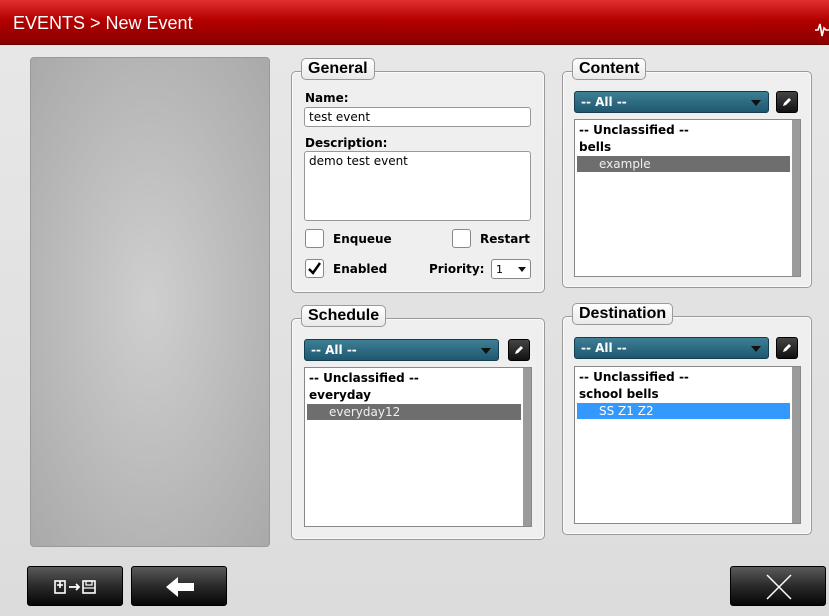  What do you see at coordinates (796, 445) in the screenshot?
I see `destination-scrollbar` at bounding box center [796, 445].